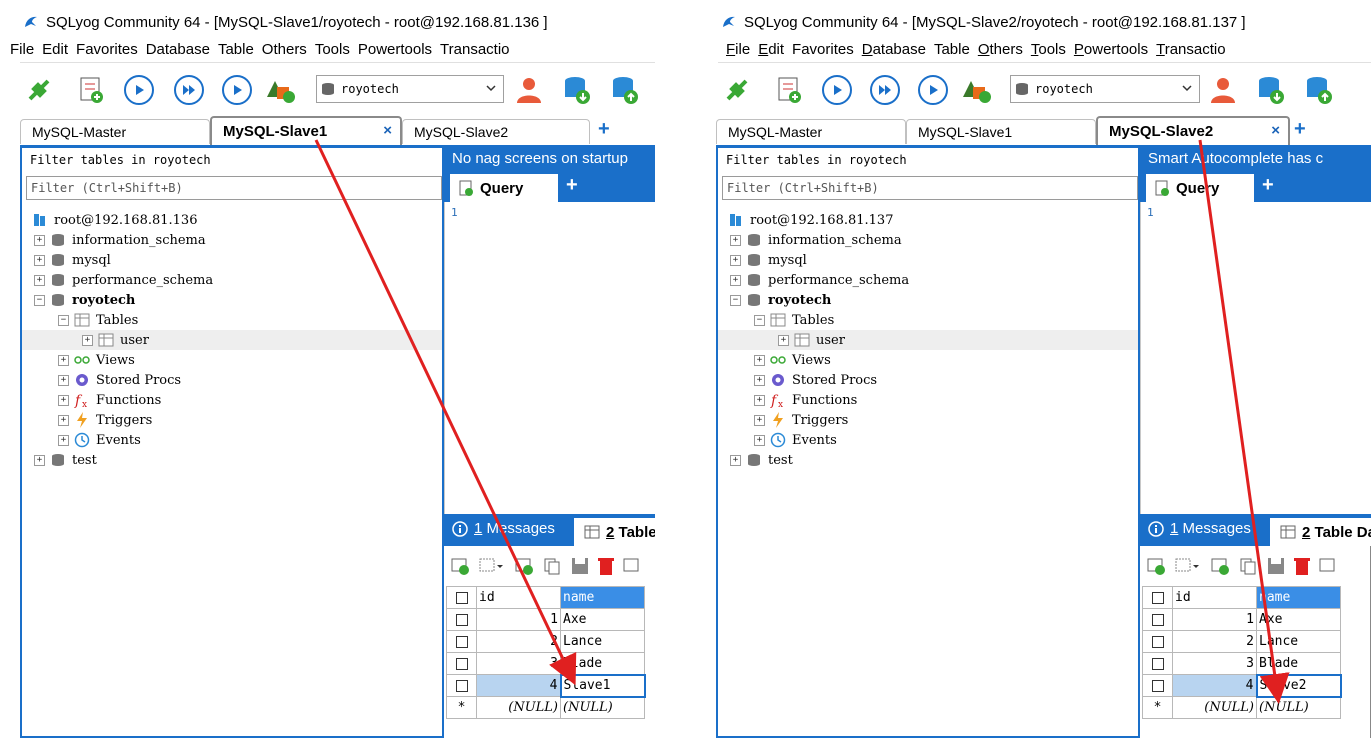 The height and width of the screenshot is (754, 1371). I want to click on cell-id: 2, so click(1214, 641).